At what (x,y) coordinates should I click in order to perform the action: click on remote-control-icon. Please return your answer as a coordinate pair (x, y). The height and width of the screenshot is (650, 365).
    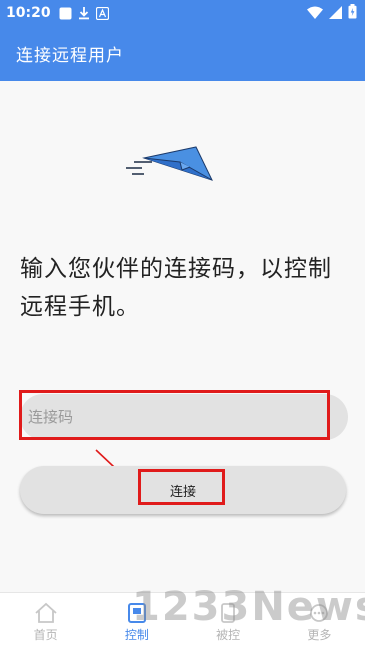
    Looking at the image, I should click on (136, 612).